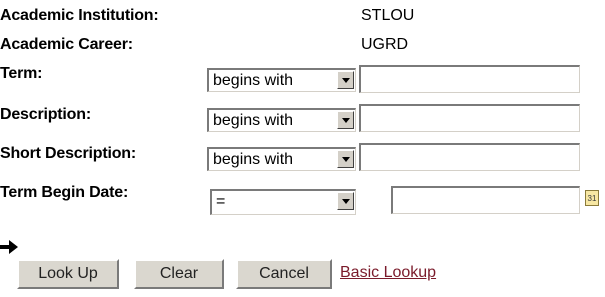  Describe the element at coordinates (179, 274) in the screenshot. I see `clear-button: Clear` at that location.